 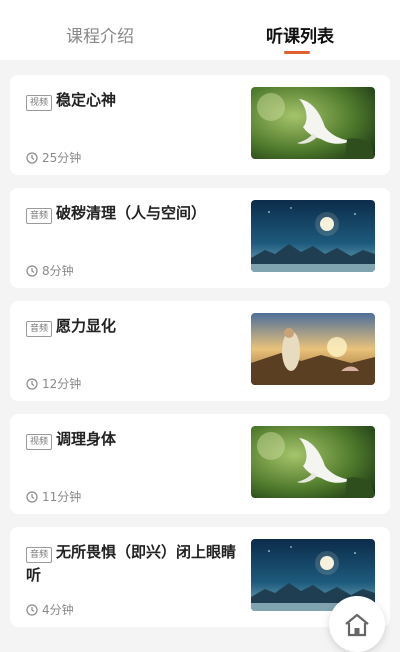 I want to click on lesson-title: 调理身体, so click(x=86, y=439).